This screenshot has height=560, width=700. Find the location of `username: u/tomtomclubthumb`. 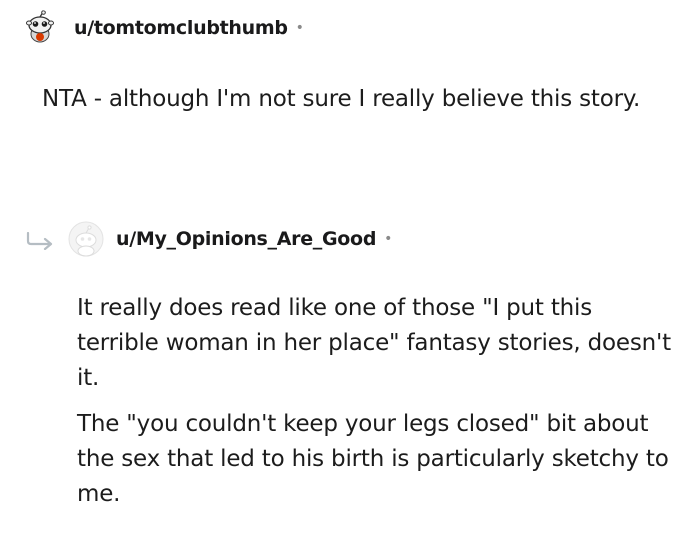

username: u/tomtomclubthumb is located at coordinates (181, 28).